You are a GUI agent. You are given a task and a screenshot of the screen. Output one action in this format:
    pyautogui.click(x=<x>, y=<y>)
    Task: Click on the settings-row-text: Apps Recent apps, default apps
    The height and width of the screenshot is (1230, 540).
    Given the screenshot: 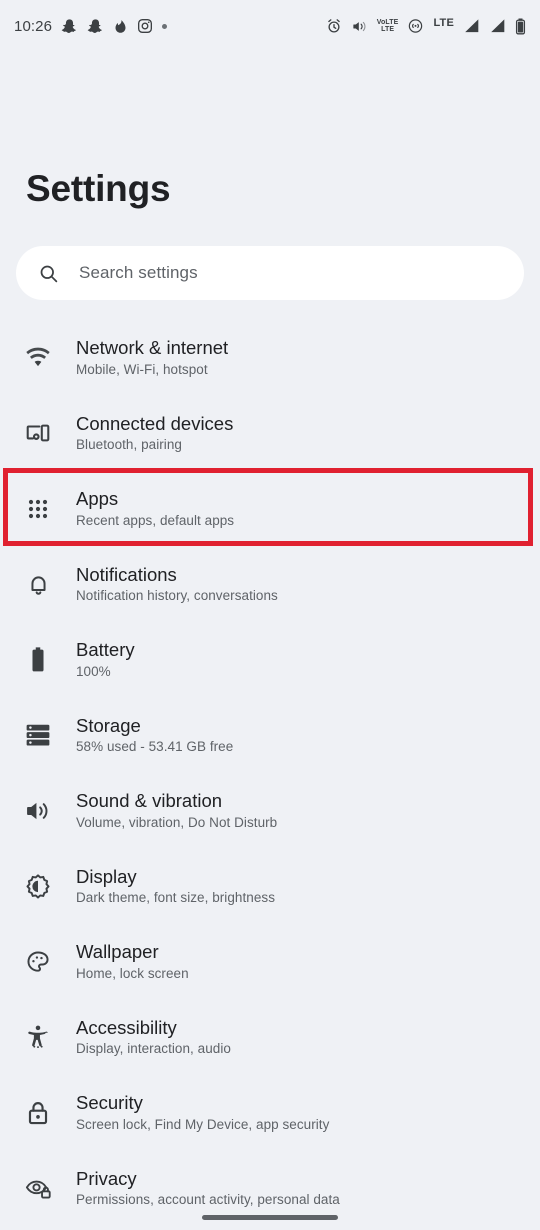 What is the action you would take?
    pyautogui.click(x=155, y=508)
    